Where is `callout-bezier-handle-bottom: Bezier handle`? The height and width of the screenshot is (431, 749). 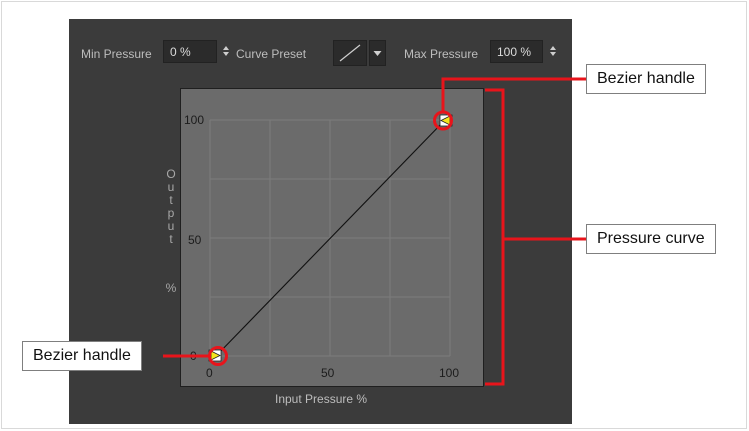
callout-bezier-handle-bottom: Bezier handle is located at coordinates (82, 356).